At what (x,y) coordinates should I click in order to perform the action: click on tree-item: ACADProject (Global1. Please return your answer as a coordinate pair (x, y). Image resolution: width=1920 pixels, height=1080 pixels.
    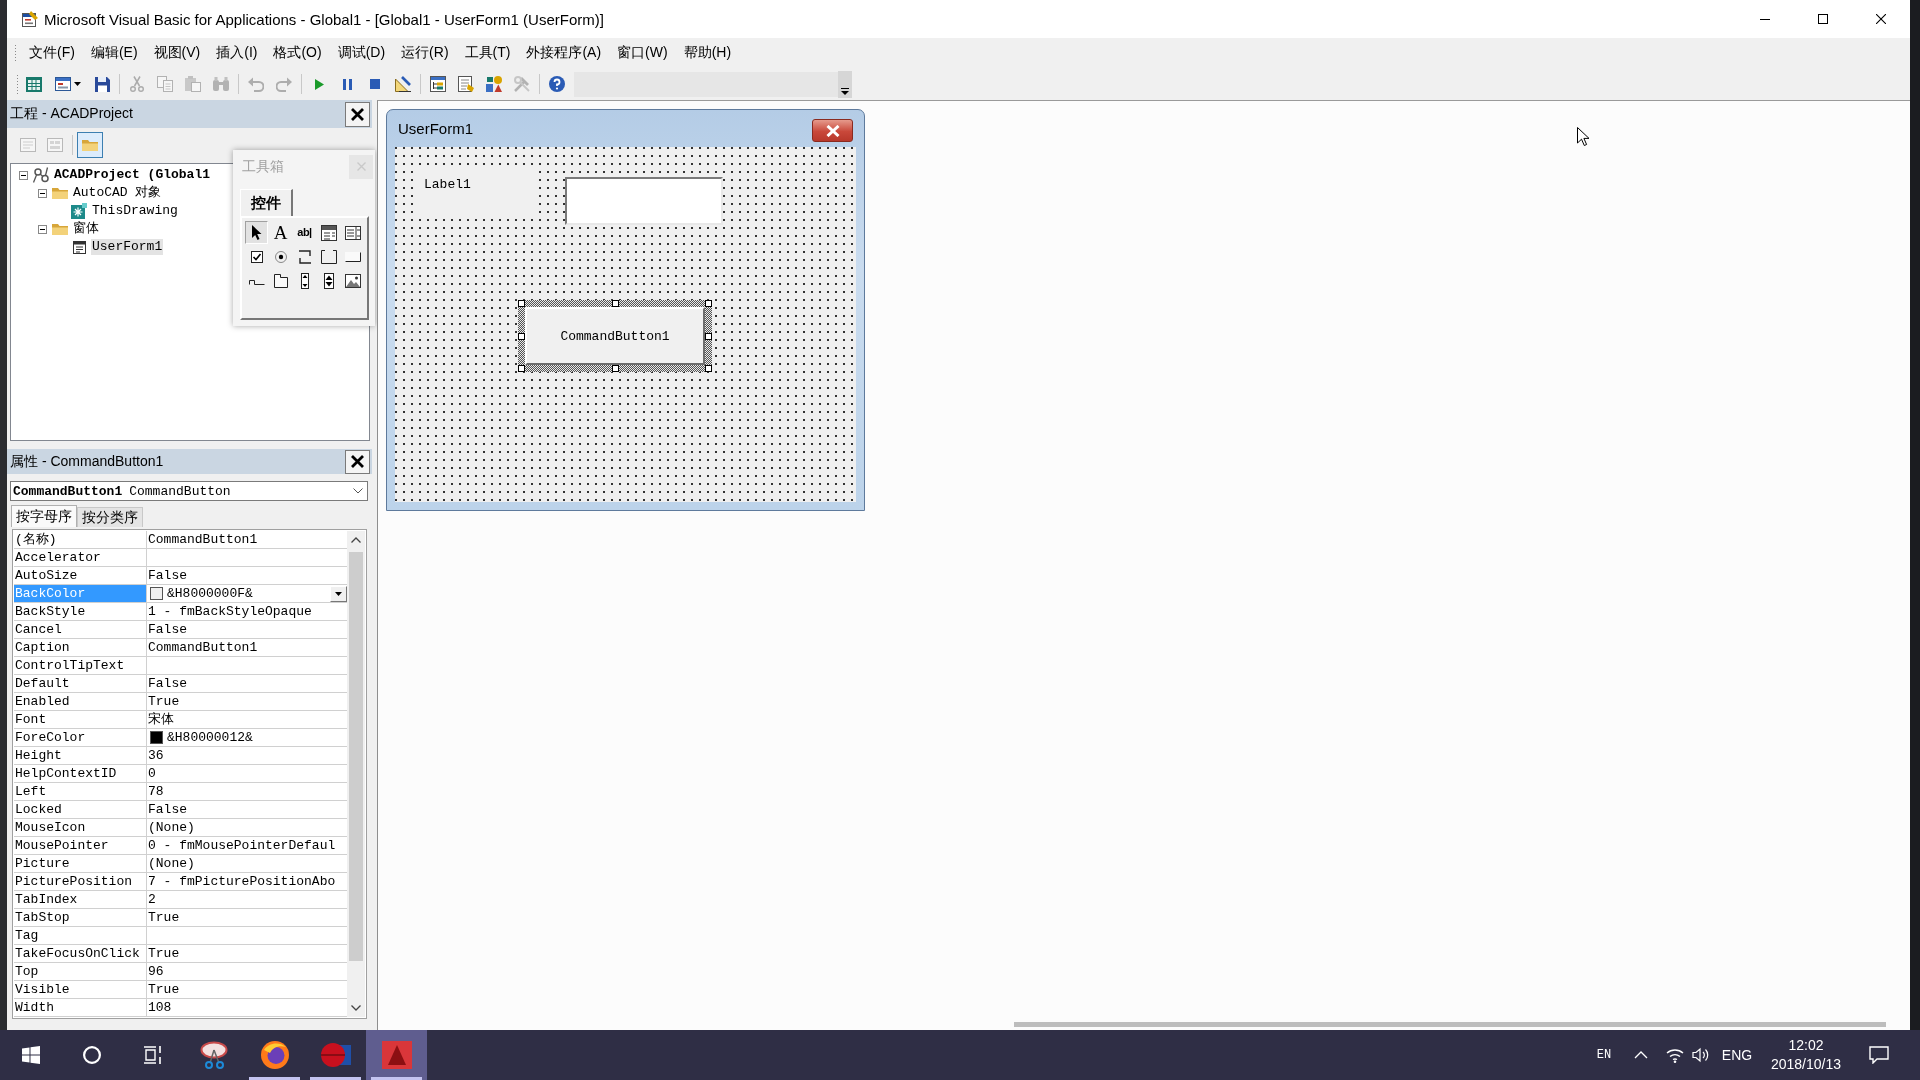
    Looking at the image, I should click on (132, 175).